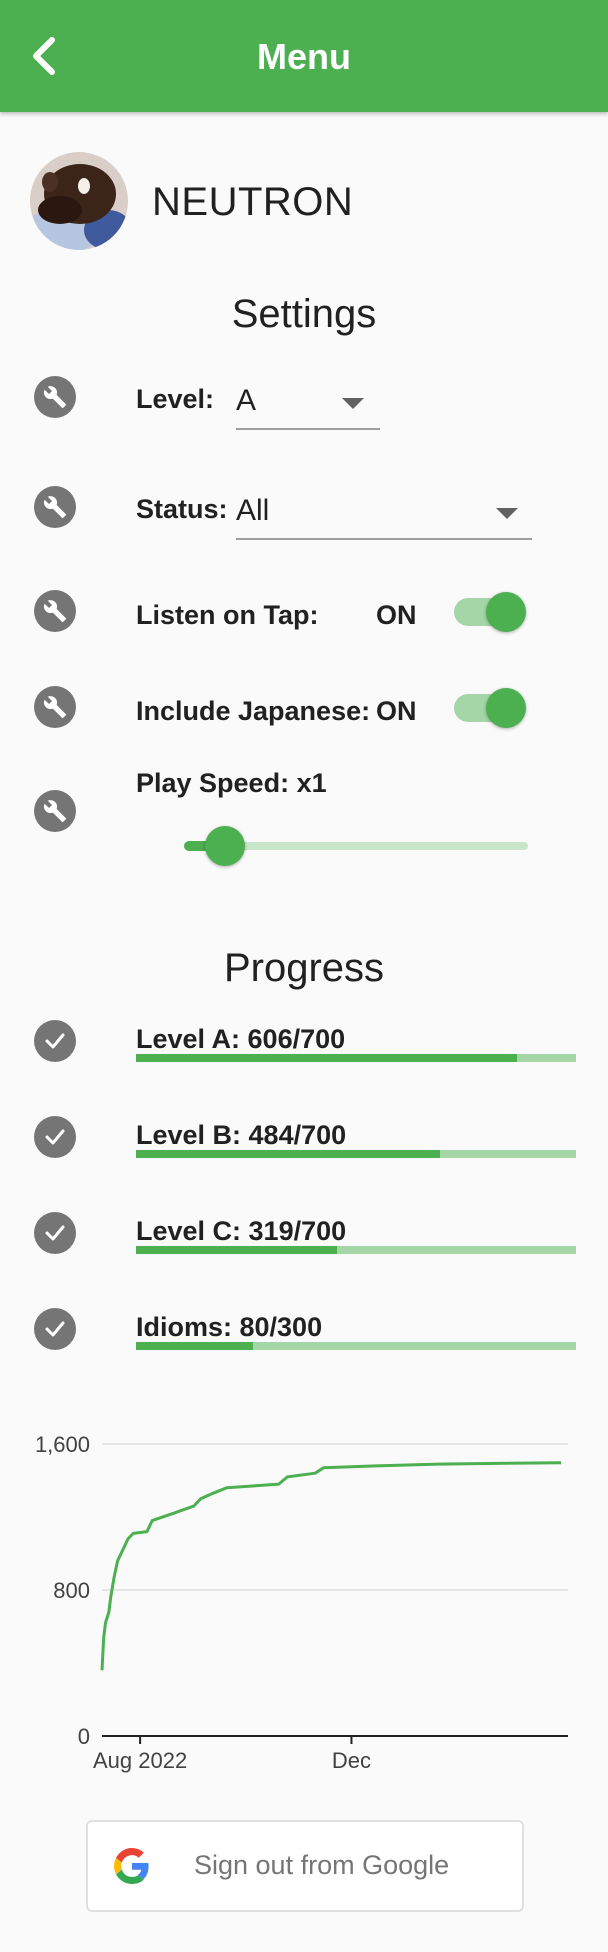 Image resolution: width=608 pixels, height=1952 pixels. What do you see at coordinates (62, 1444) in the screenshot?
I see `y-tick-label: 1,600` at bounding box center [62, 1444].